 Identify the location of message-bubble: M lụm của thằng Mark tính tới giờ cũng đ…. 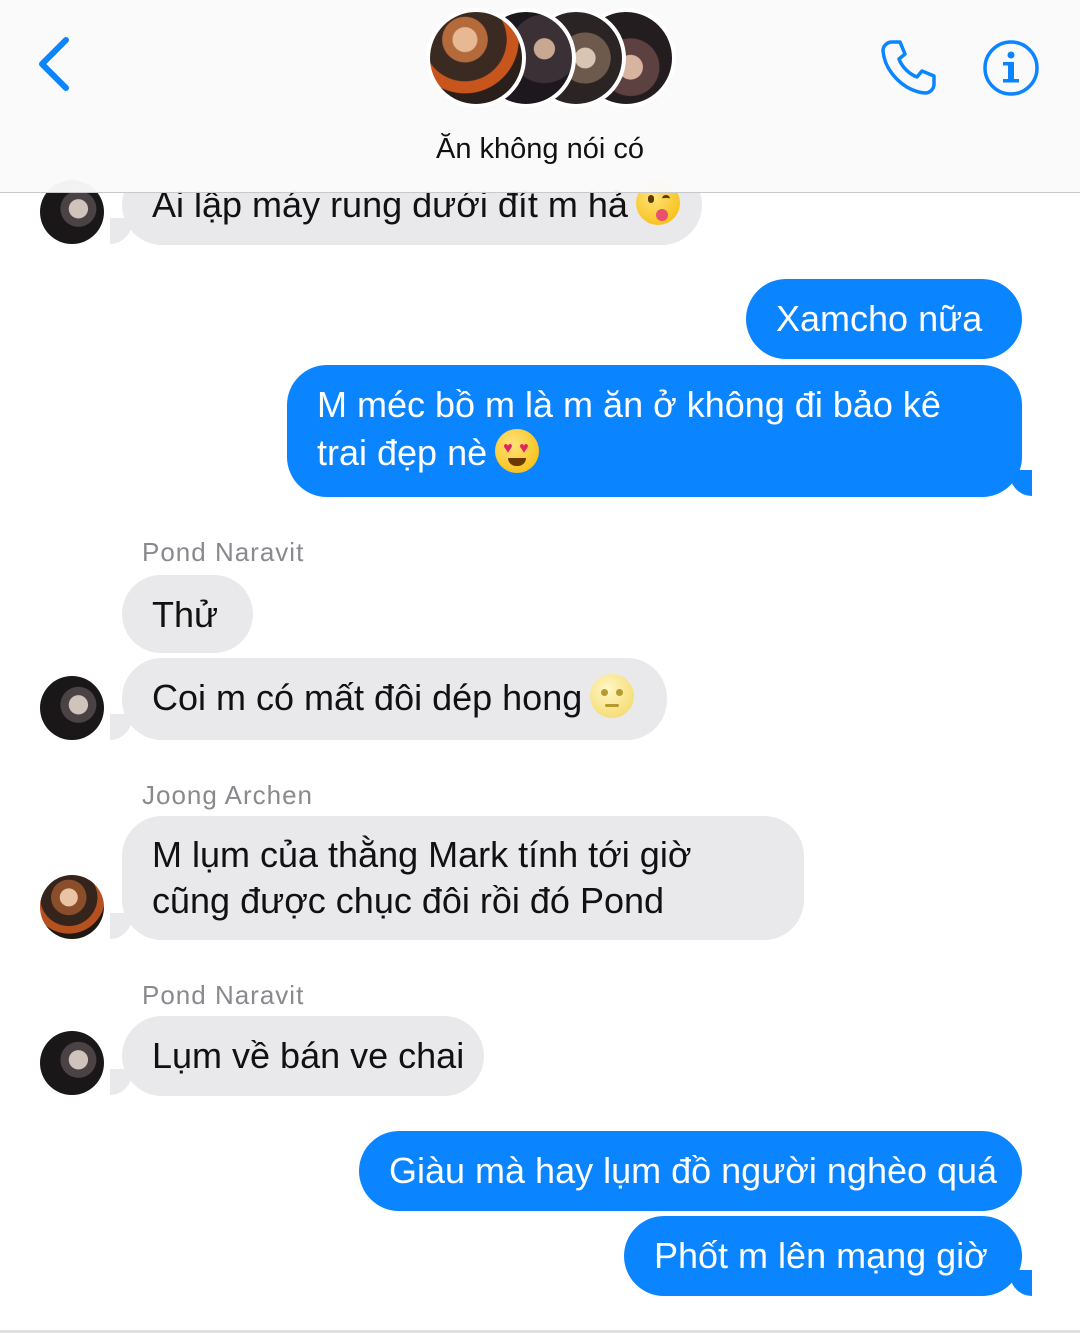
(463, 878).